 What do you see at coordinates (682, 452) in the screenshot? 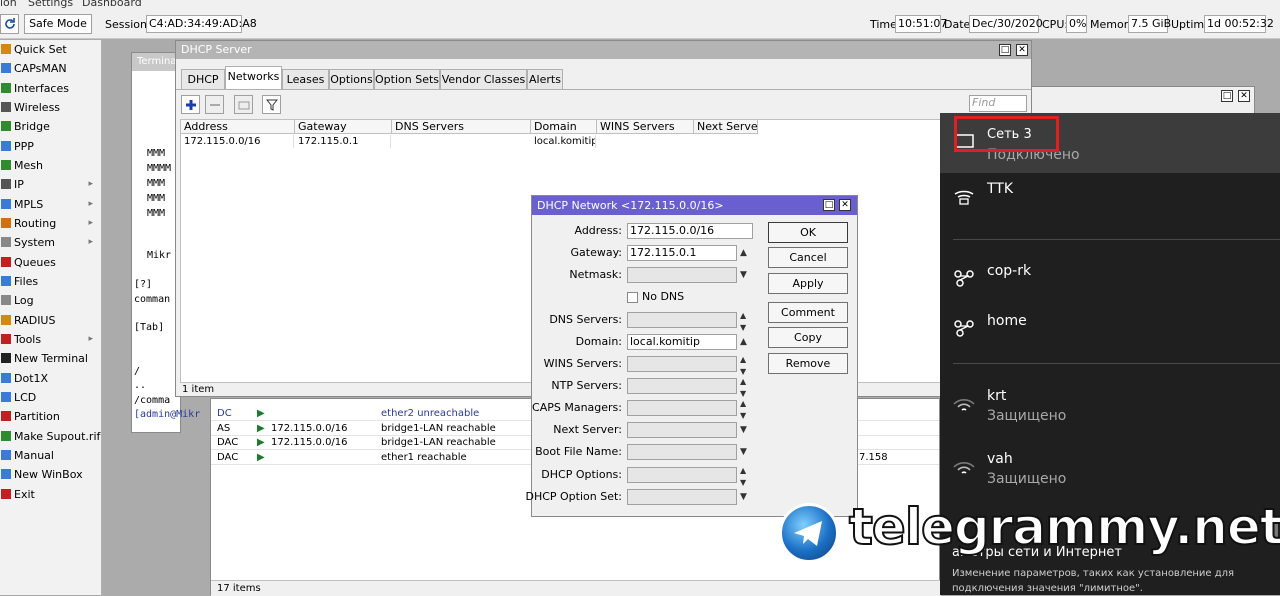
I see `boot-file-input` at bounding box center [682, 452].